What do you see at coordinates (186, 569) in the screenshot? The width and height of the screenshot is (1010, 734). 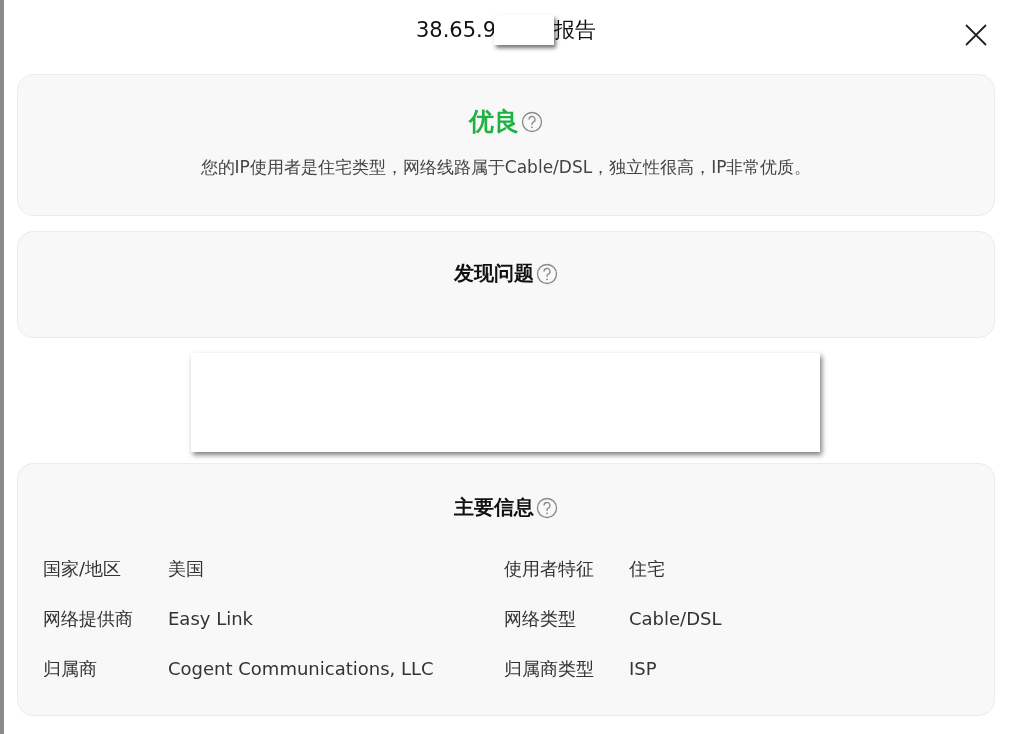 I see `field-value: 美国` at bounding box center [186, 569].